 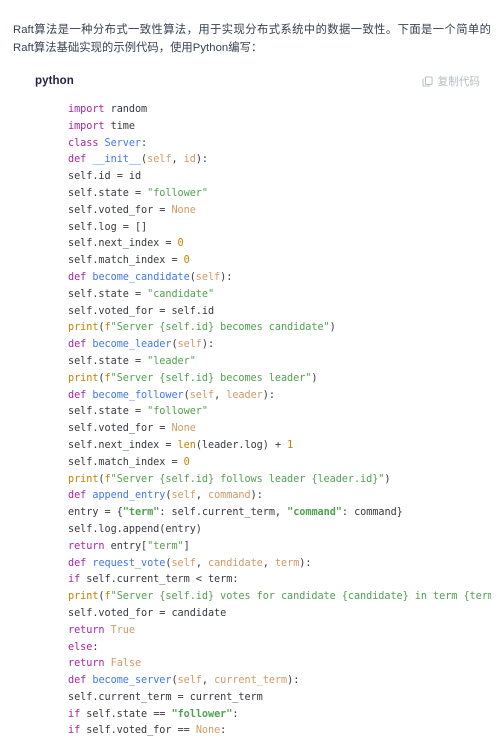 What do you see at coordinates (54, 81) in the screenshot?
I see `code-language-label: python` at bounding box center [54, 81].